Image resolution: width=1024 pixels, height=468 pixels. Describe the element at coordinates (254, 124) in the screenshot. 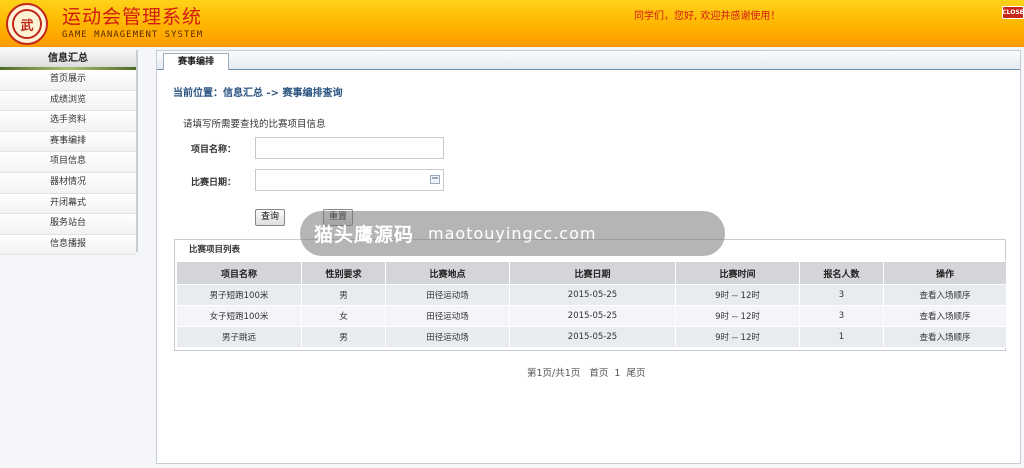

I see `form-heading: 请填写所需要查找的比赛项目信息` at that location.